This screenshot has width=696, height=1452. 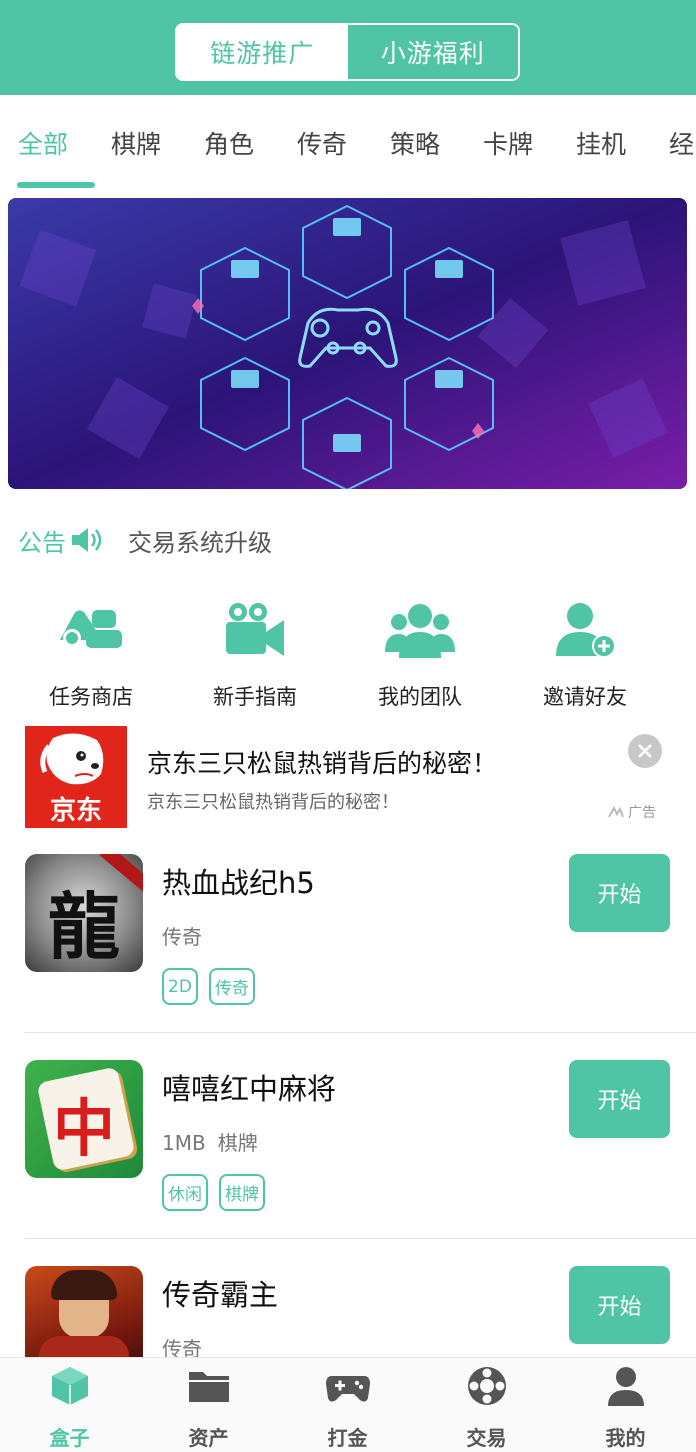 I want to click on nav-assets: 资产, so click(x=208, y=1407).